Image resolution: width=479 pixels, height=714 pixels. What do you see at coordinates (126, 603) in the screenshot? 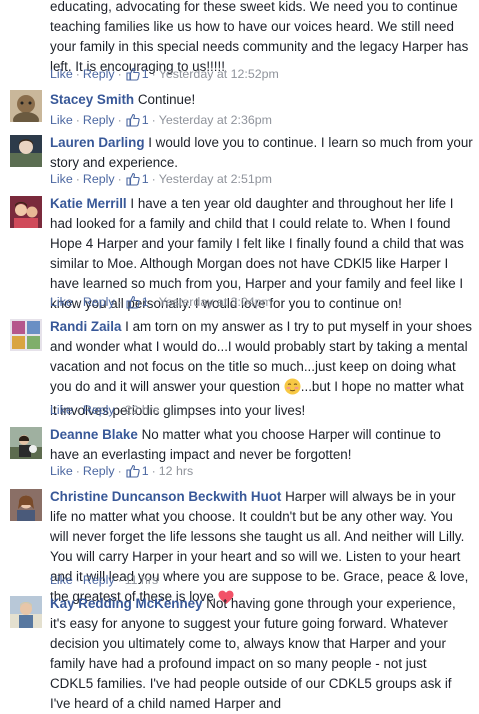
I see `comment-author: Kay Redding McKenney` at bounding box center [126, 603].